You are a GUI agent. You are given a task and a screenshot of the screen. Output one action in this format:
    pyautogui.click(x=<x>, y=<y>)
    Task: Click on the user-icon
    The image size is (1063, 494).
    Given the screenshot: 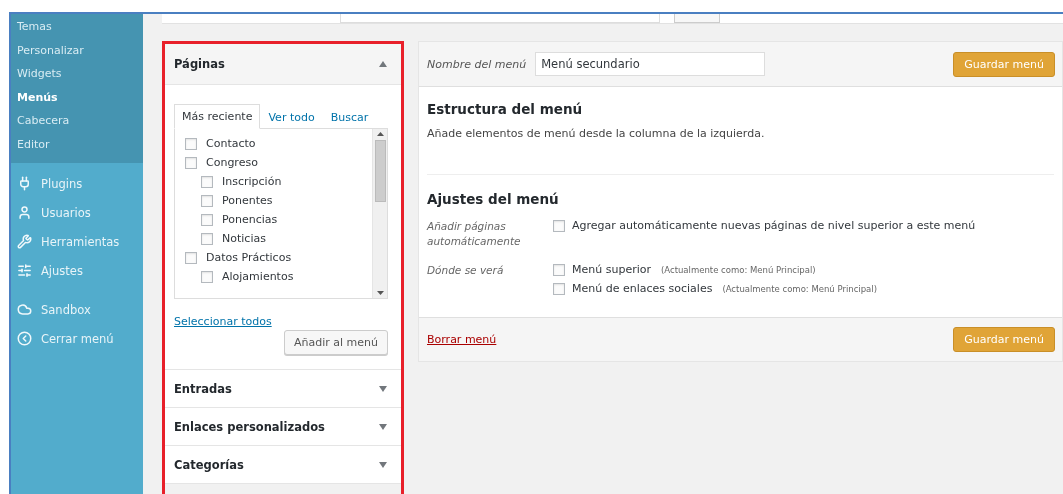 What is the action you would take?
    pyautogui.click(x=24, y=212)
    